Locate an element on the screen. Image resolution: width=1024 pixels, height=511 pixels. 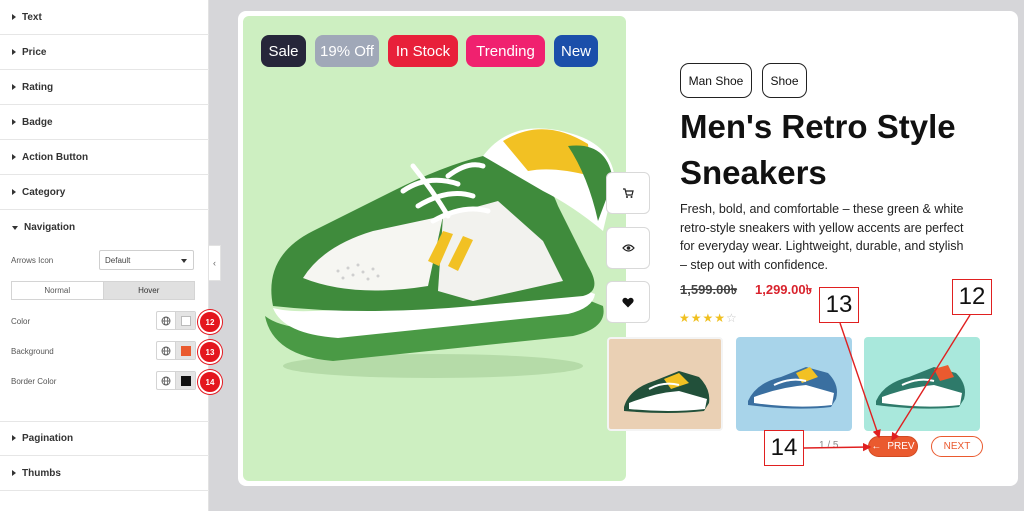
section-category: Category is located at coordinates (104, 192).